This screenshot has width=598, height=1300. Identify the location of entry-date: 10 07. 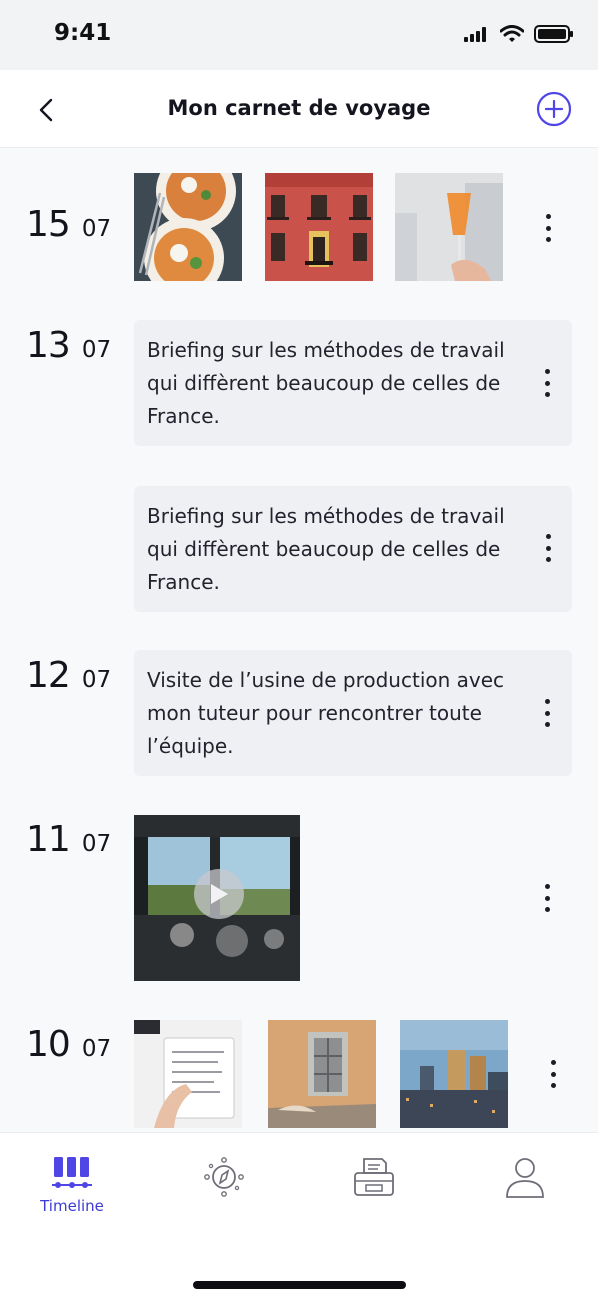
(68, 1044).